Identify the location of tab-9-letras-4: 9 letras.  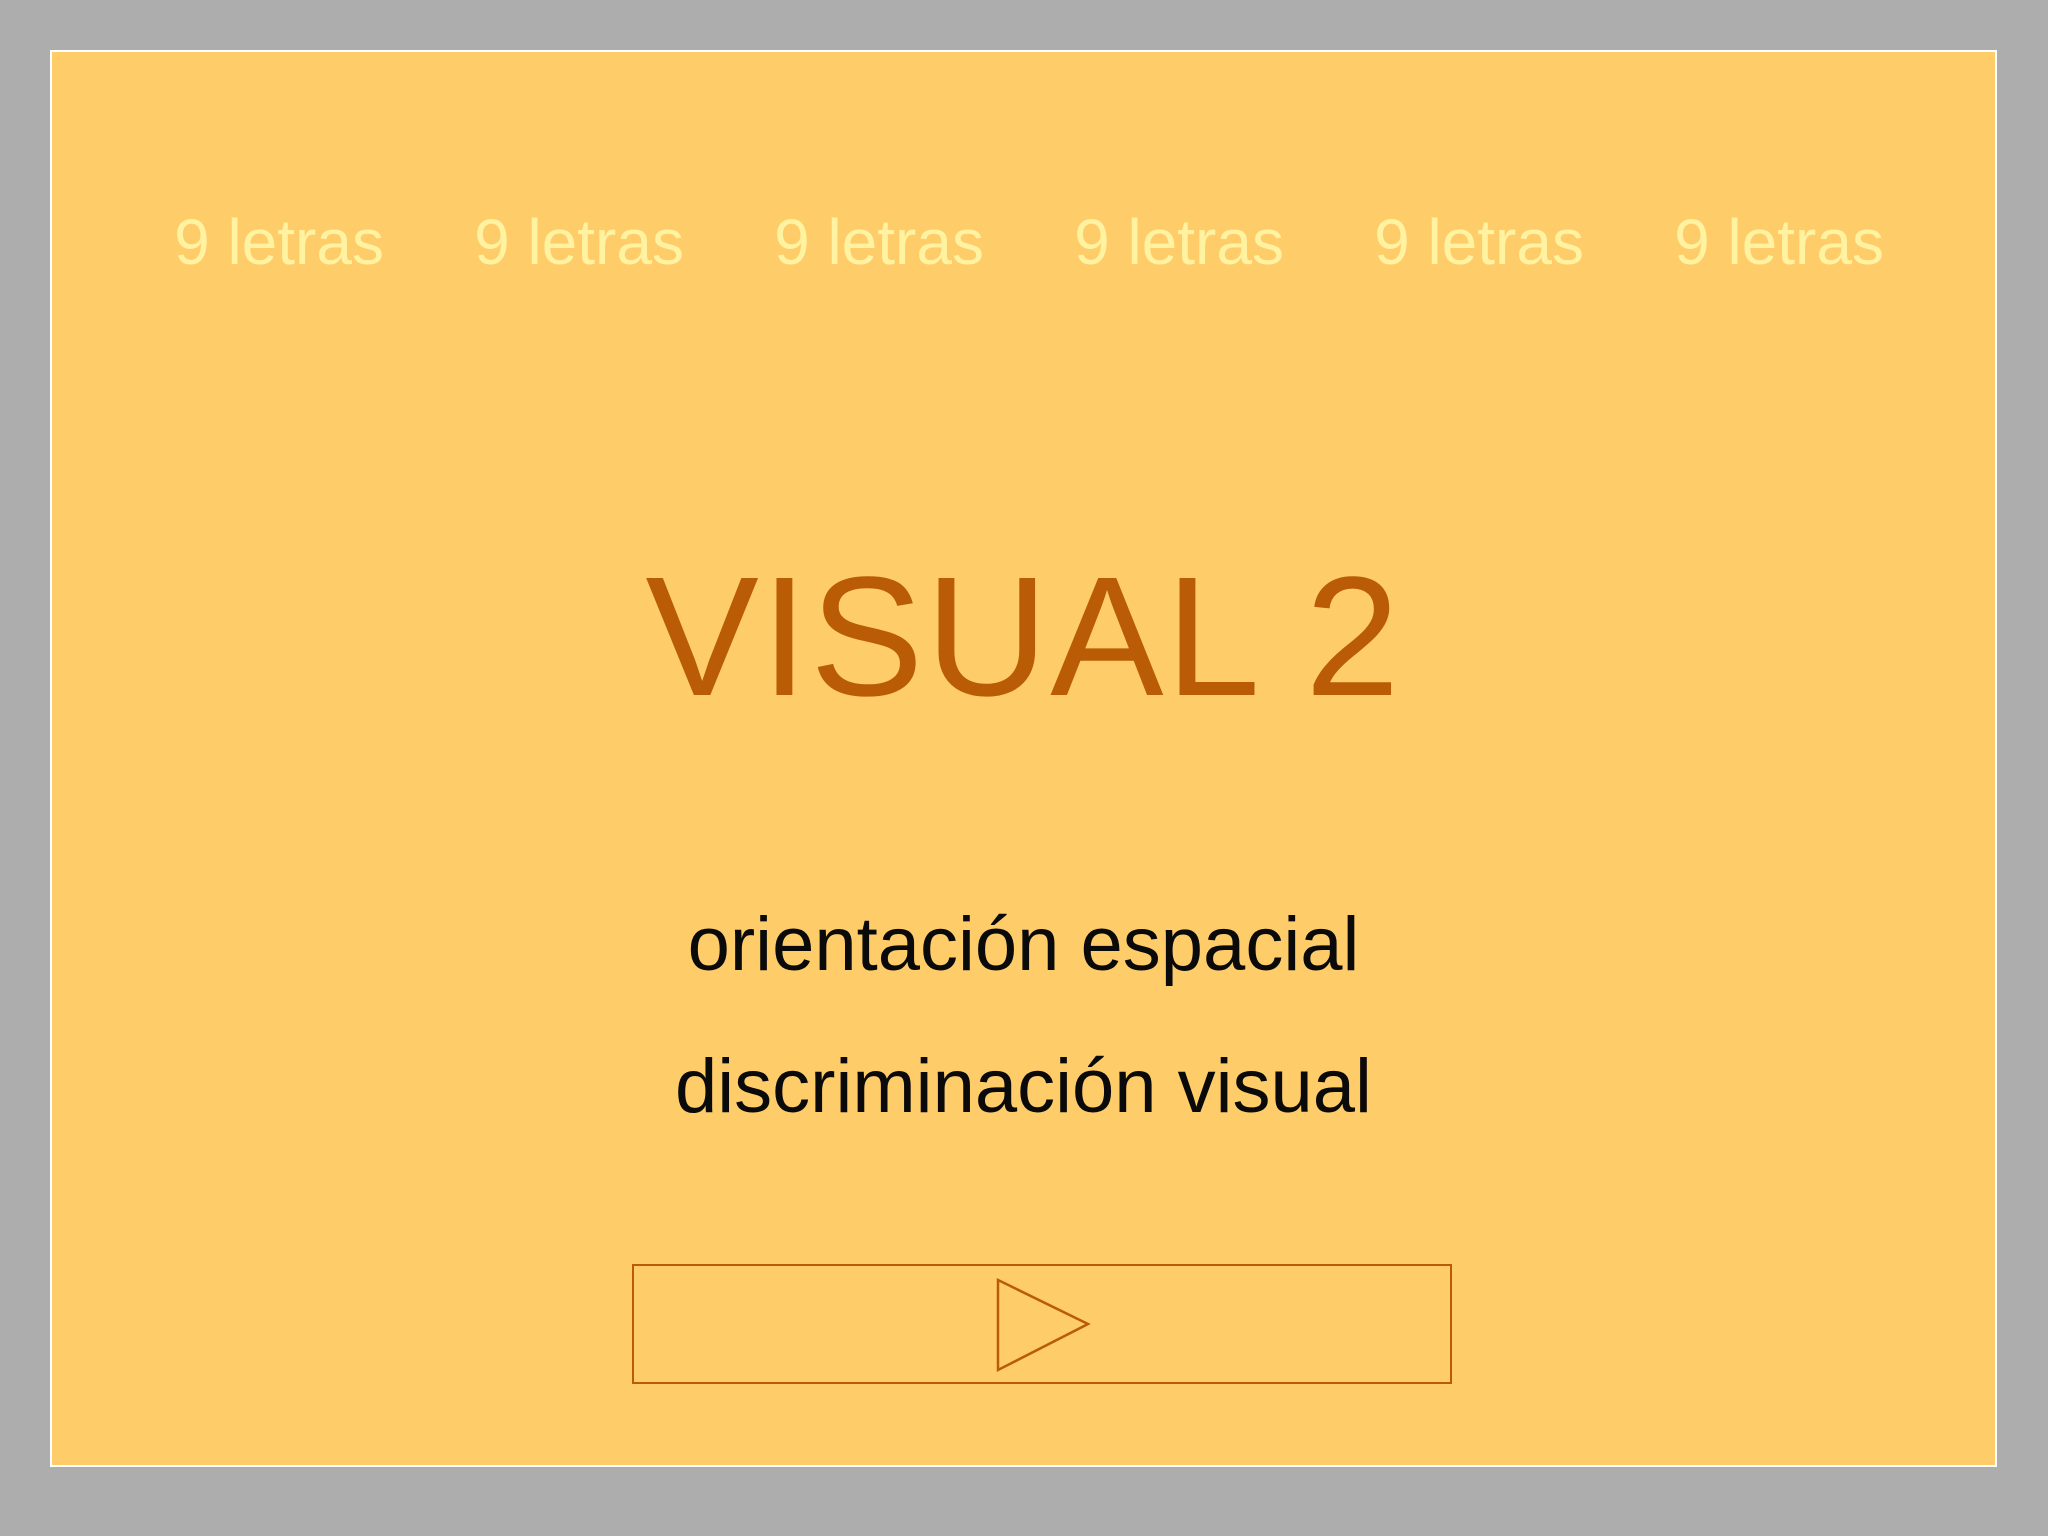
(1179, 242).